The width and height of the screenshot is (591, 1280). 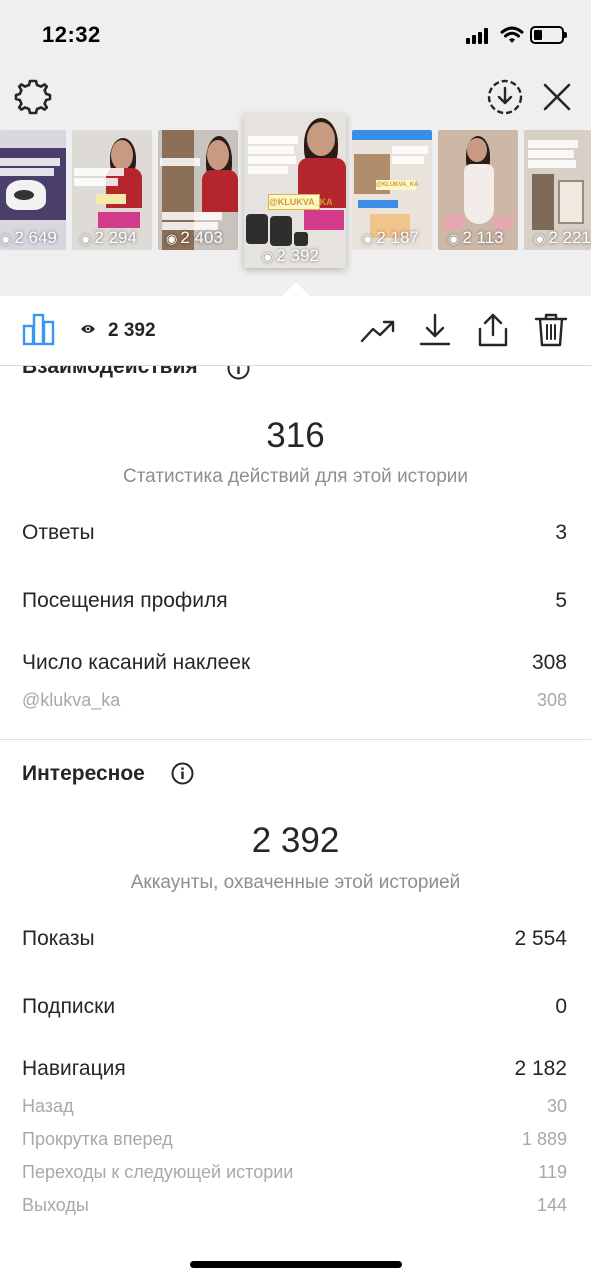 What do you see at coordinates (97, 1139) in the screenshot?
I see `nav-forward-label: Прокрутка вперед` at bounding box center [97, 1139].